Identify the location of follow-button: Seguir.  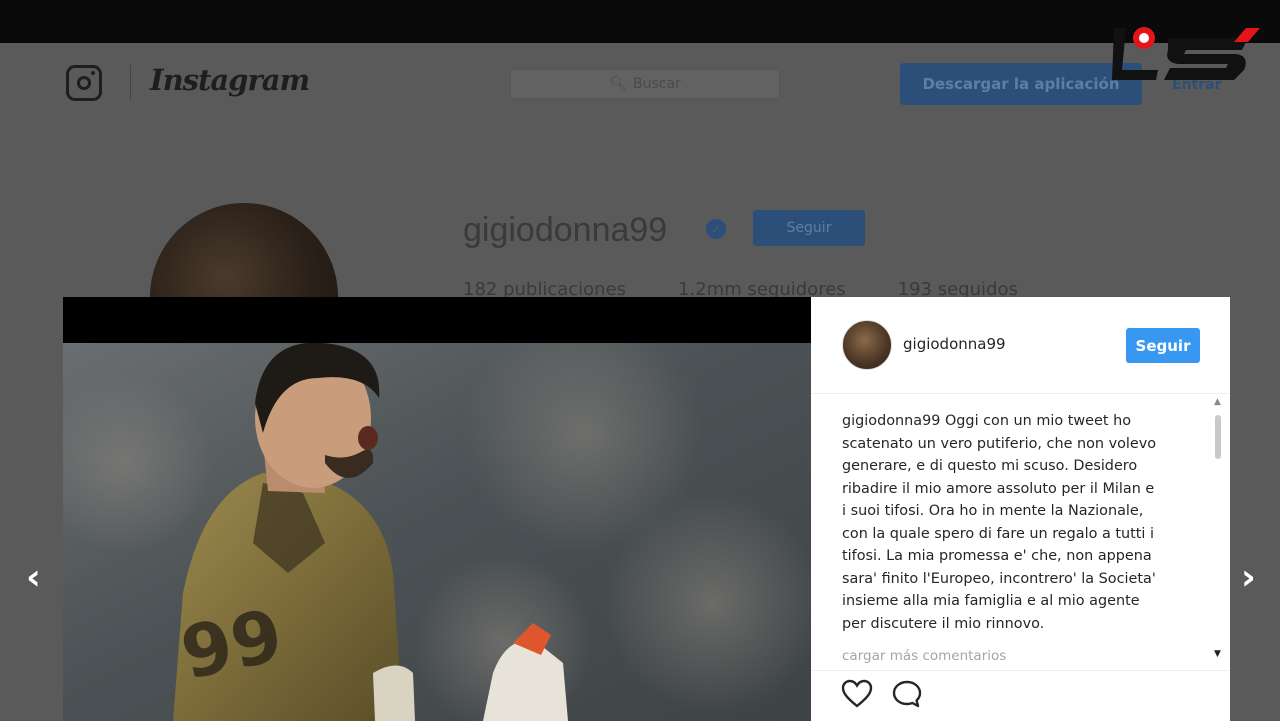
(1163, 345).